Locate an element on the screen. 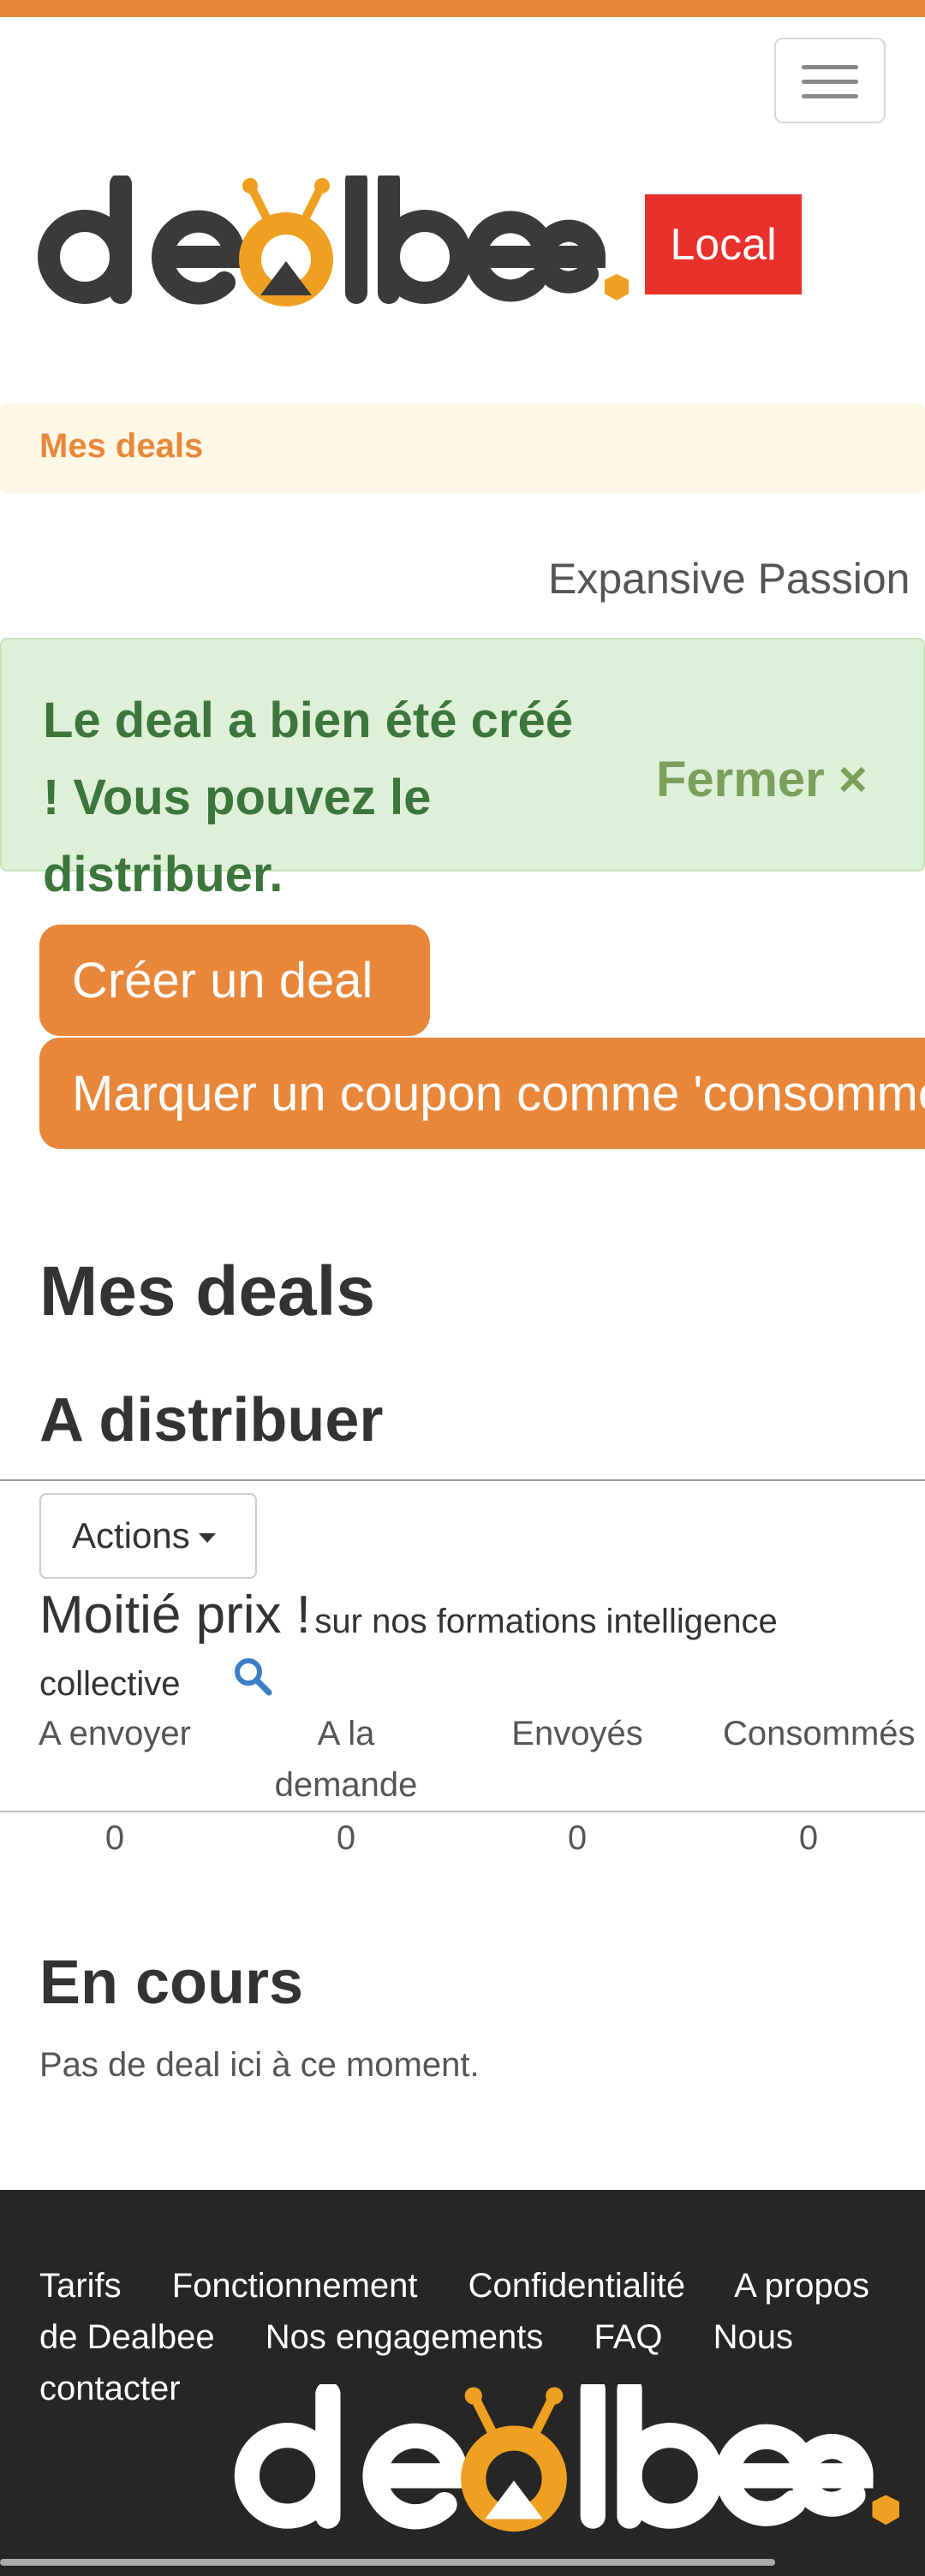 This screenshot has width=925, height=2576. footer-link-tarifs: Tarifs is located at coordinates (80, 2286).